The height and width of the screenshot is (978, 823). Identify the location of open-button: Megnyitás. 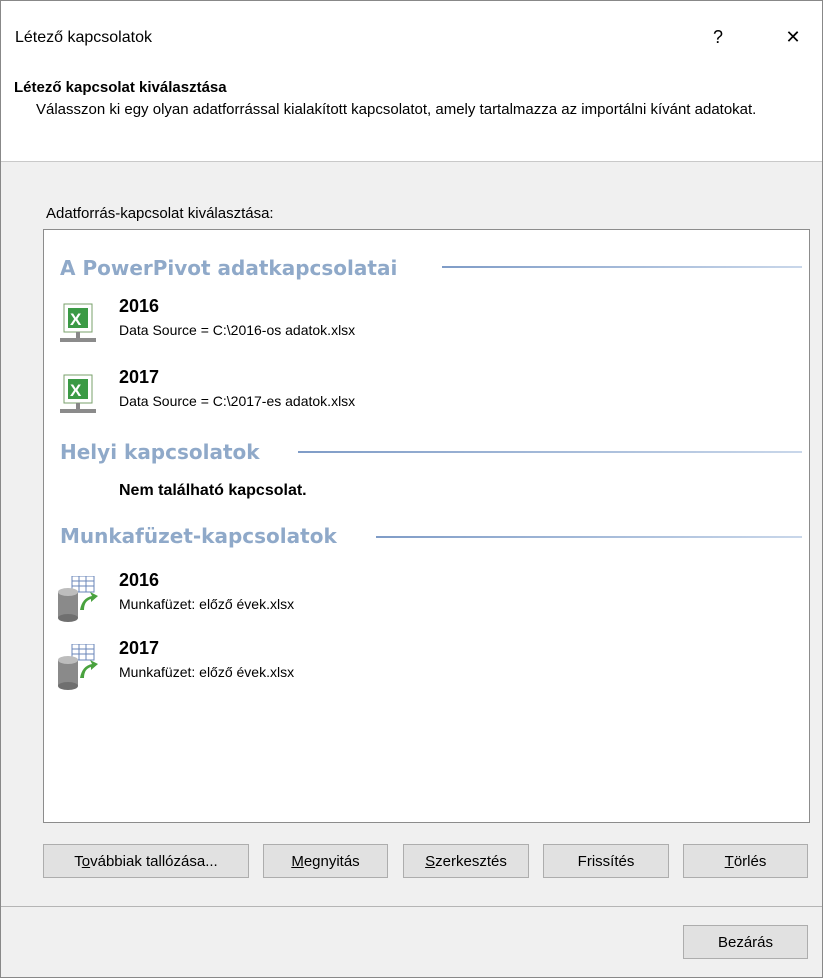
(325, 861).